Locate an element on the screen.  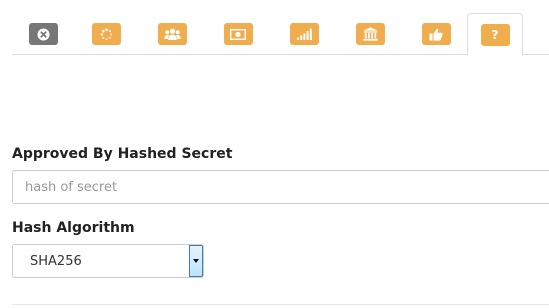
tab-bank is located at coordinates (370, 34).